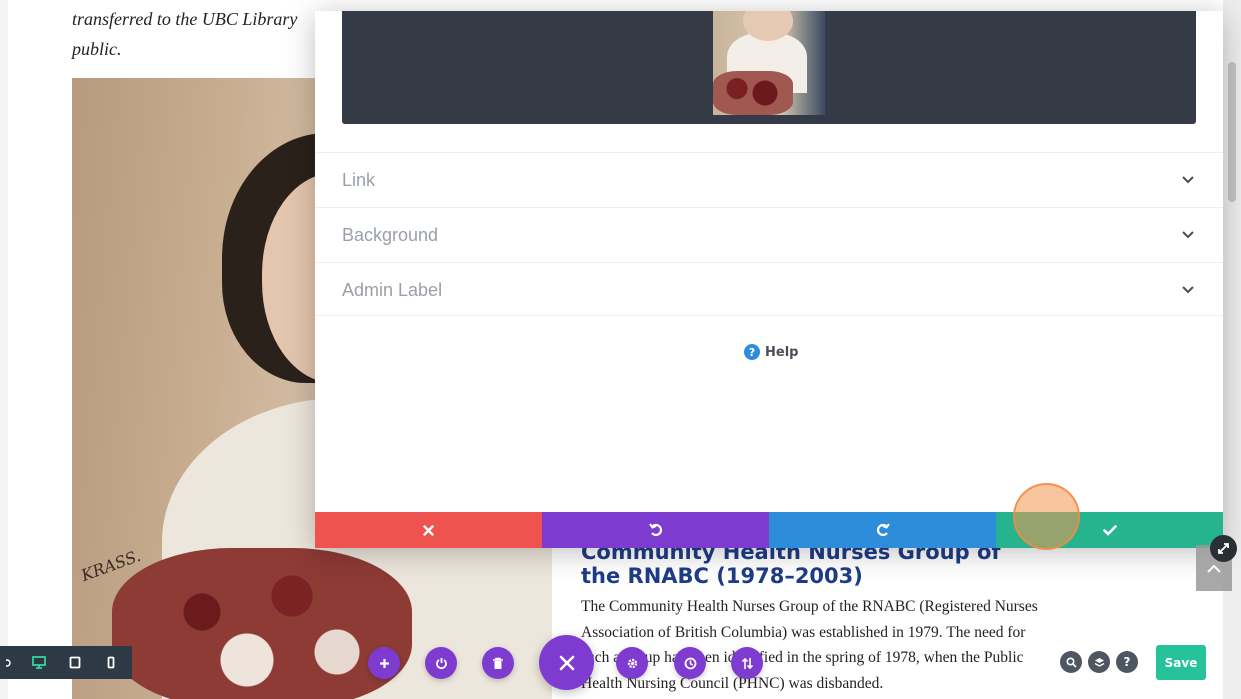 This screenshot has width=1241, height=699. What do you see at coordinates (392, 289) in the screenshot?
I see `section-label: Admin Label` at bounding box center [392, 289].